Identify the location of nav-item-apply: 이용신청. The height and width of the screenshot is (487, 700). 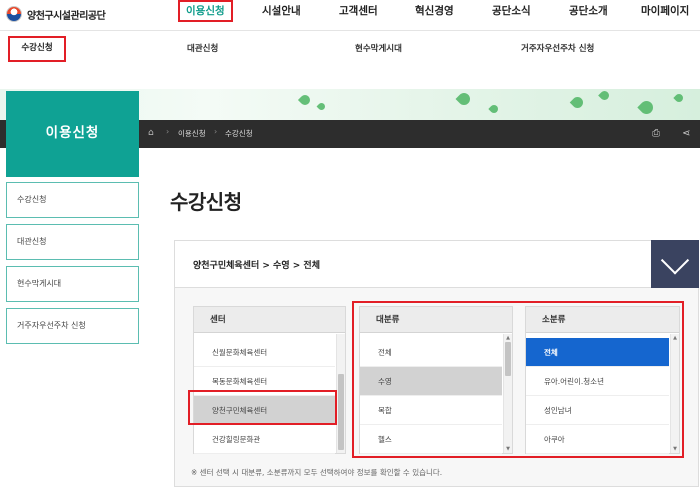
(205, 11).